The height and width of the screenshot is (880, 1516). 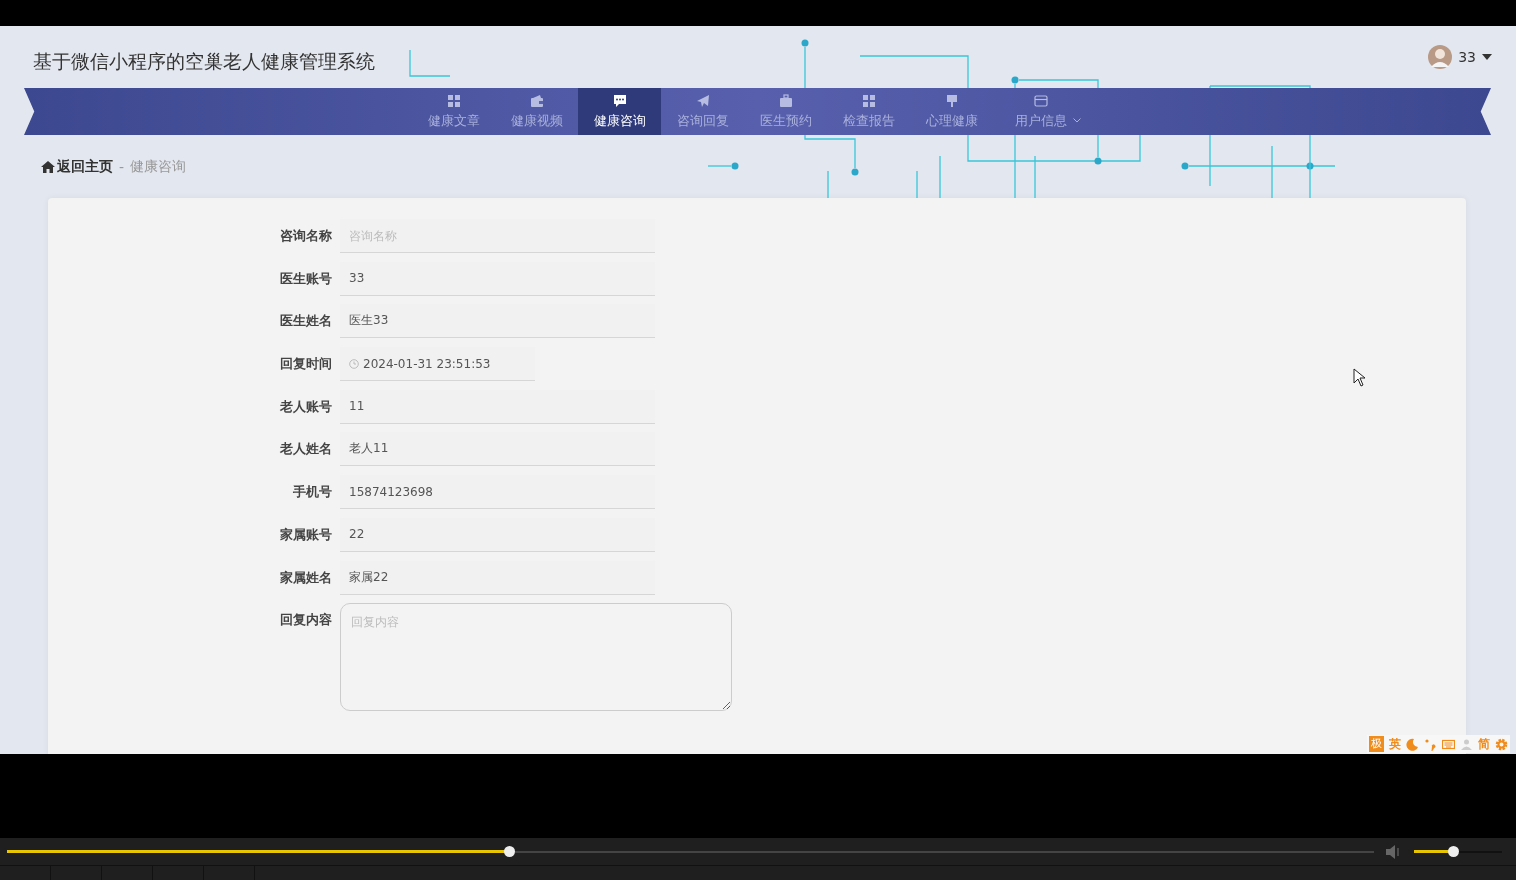 I want to click on field-label: 咨询名称, so click(x=306, y=236).